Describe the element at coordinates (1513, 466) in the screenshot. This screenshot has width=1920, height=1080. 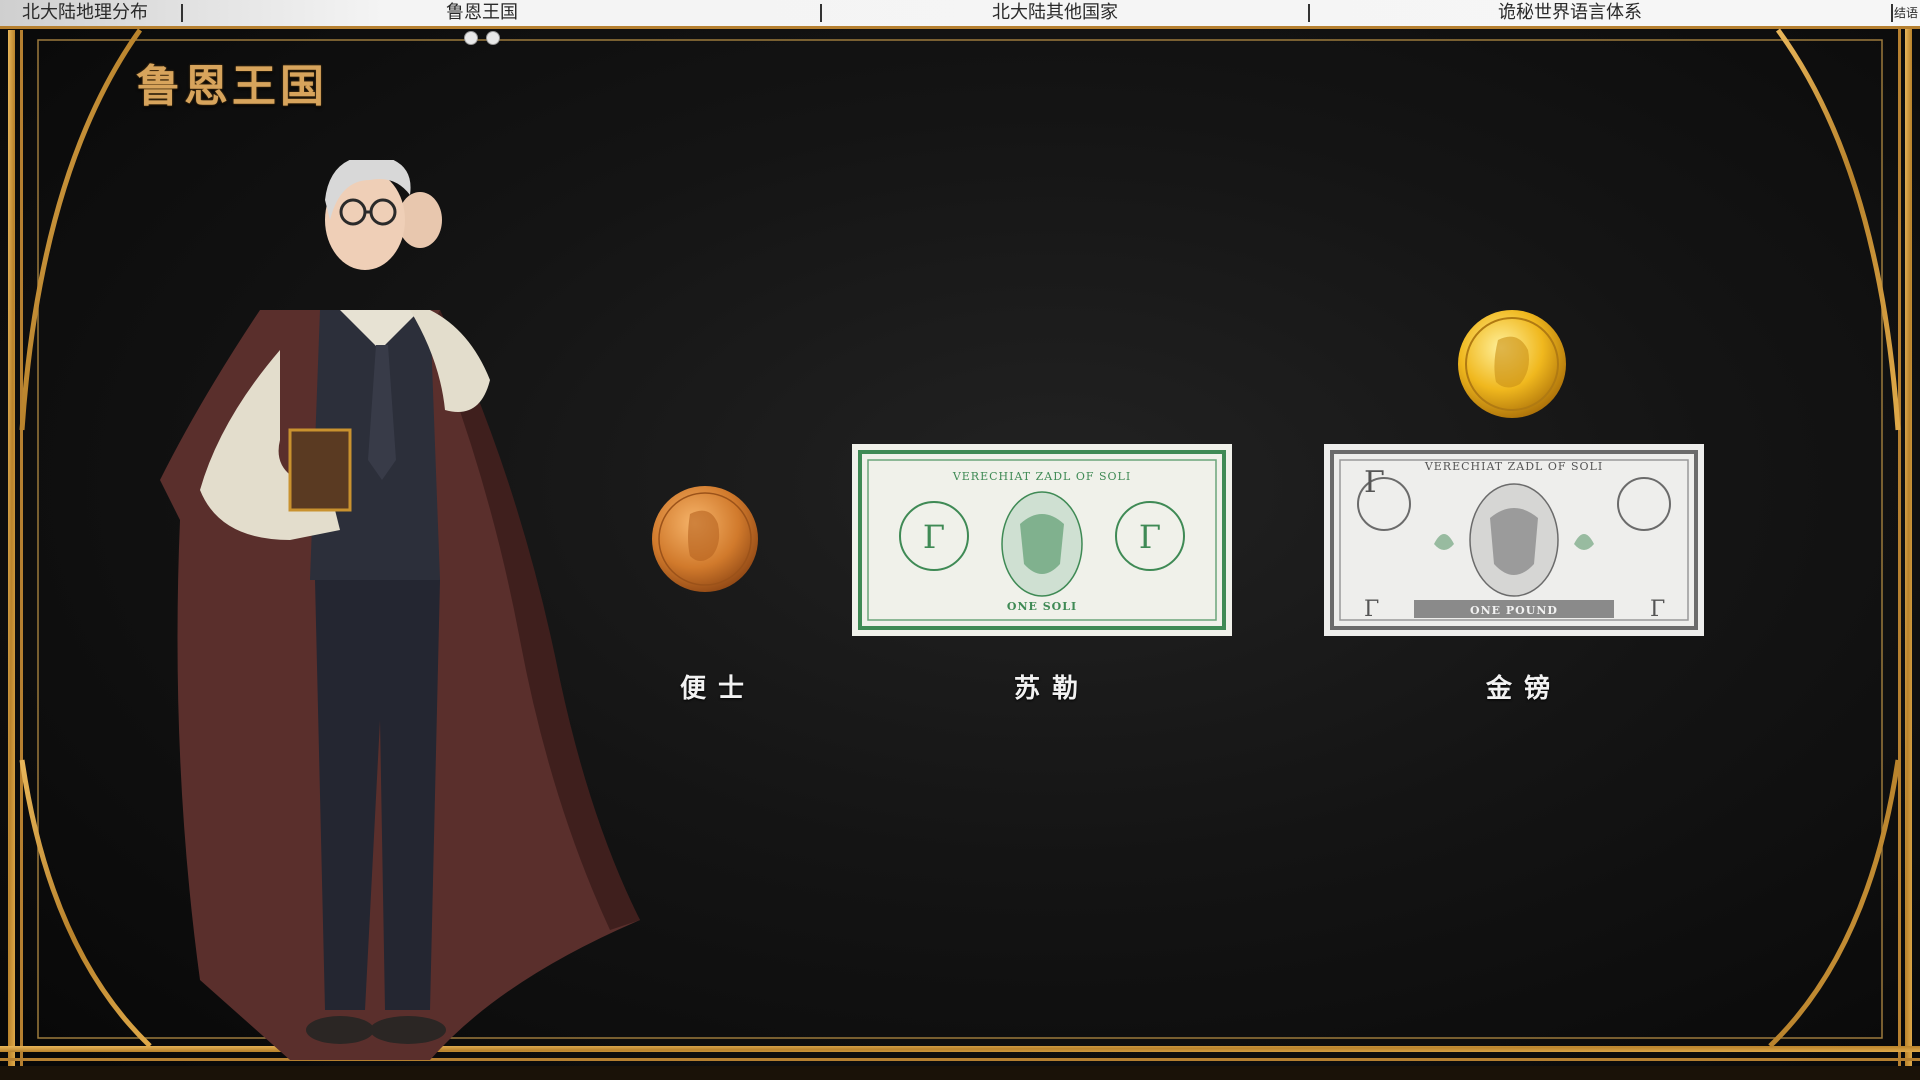
I see `pound-top-text: VERECHIAT ZADL OF SOLI` at that location.